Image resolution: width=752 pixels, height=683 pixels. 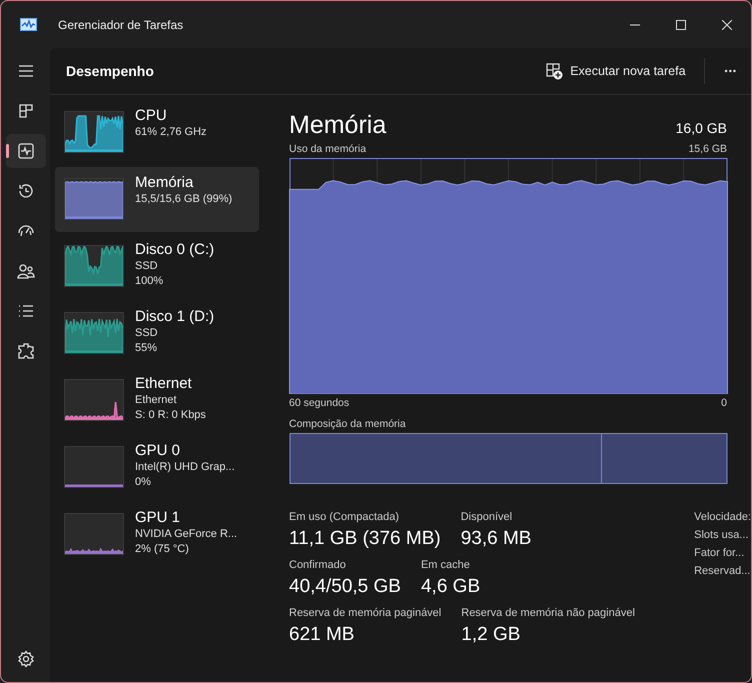 What do you see at coordinates (25, 351) in the screenshot?
I see `puzzle-icon` at bounding box center [25, 351].